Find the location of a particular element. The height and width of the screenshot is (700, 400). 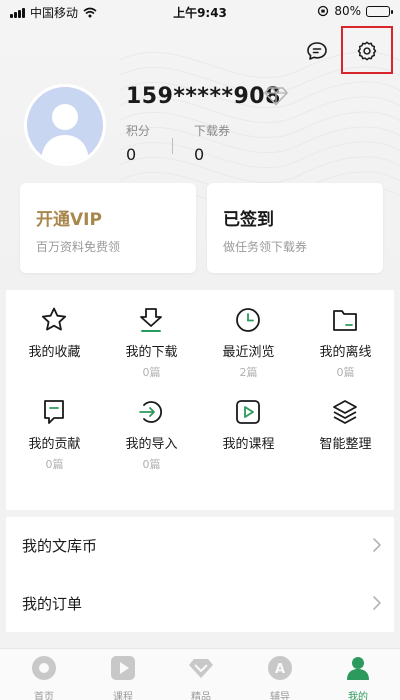

grid-item-downloads: 我的下载 0篇 is located at coordinates (151, 351).